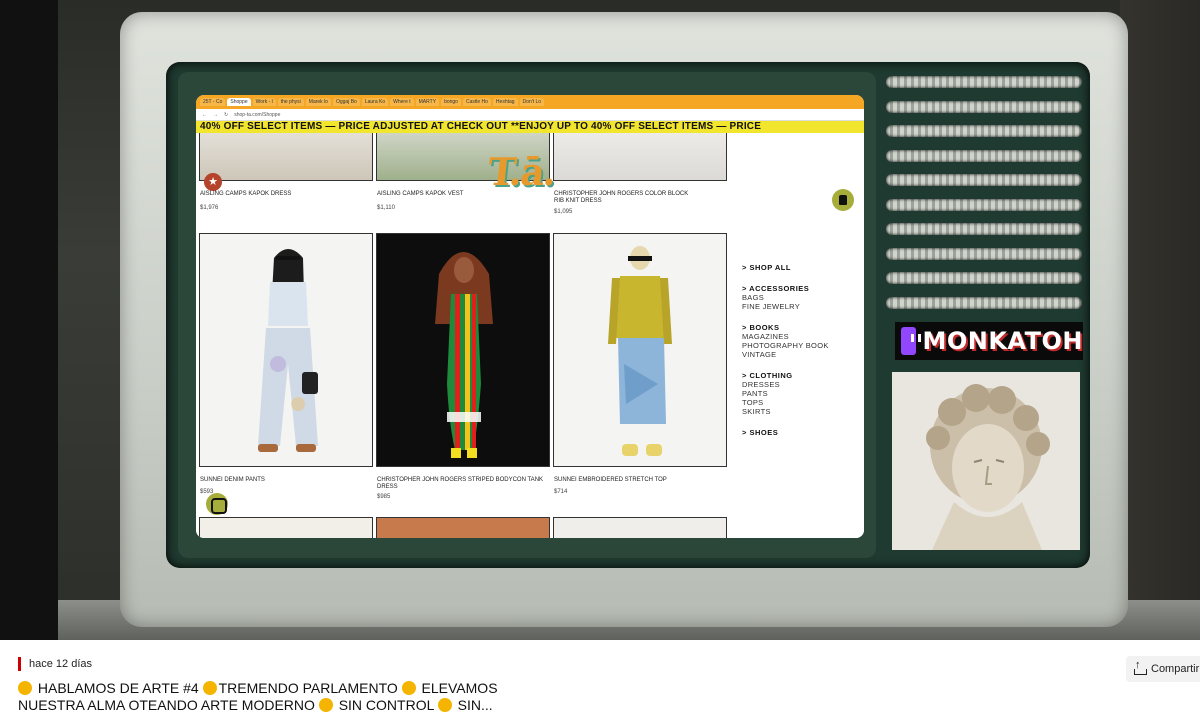 Image resolution: width=1200 pixels, height=726 pixels. Describe the element at coordinates (505, 102) in the screenshot. I see `browser-tab: Heshtag` at that location.